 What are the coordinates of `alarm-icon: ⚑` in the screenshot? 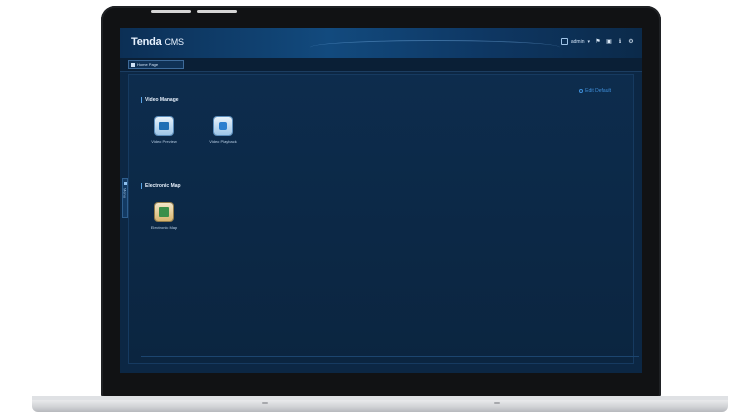 It's located at (598, 42).